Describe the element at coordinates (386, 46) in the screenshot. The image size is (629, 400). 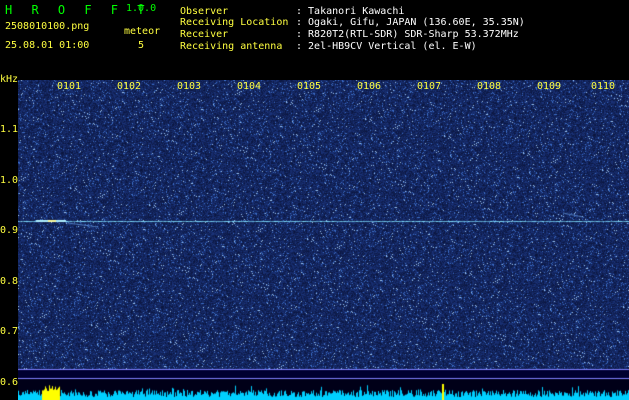
I see `antenna-value: : 2el-HB9CV Vertical (el. E-W)` at that location.